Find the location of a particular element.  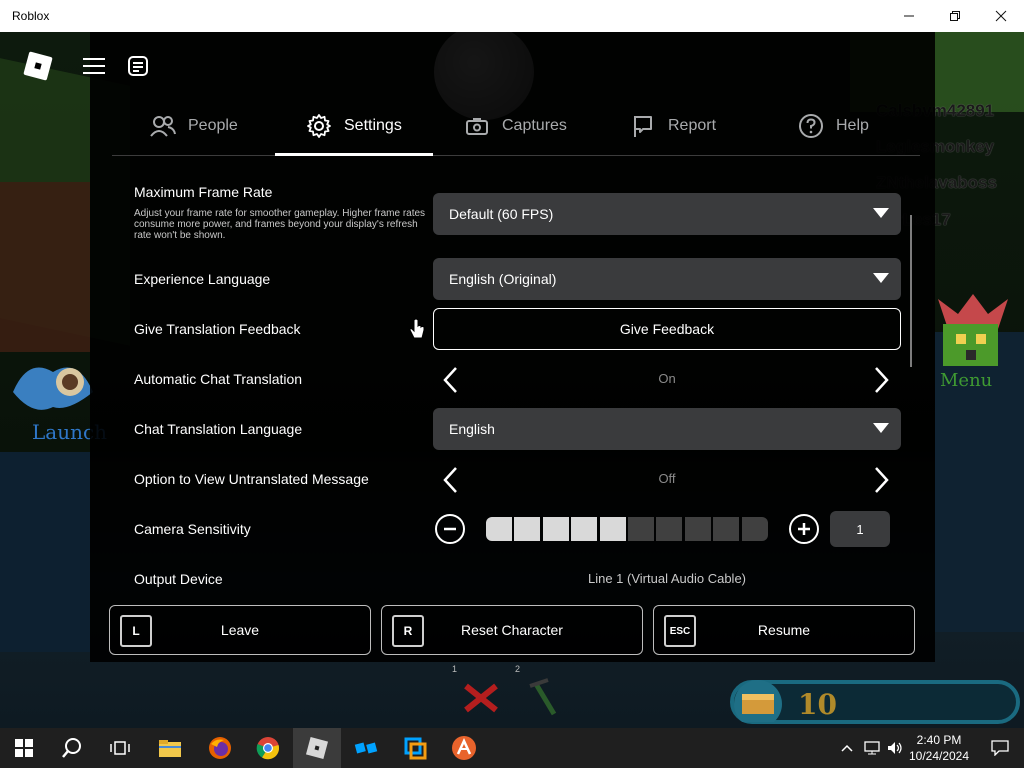

hotbar-slot-pickaxe-icon is located at coordinates (545, 696).